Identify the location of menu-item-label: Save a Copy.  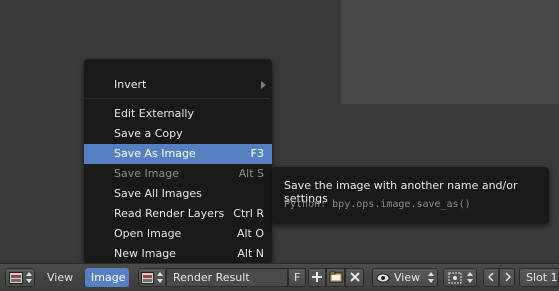
(148, 133).